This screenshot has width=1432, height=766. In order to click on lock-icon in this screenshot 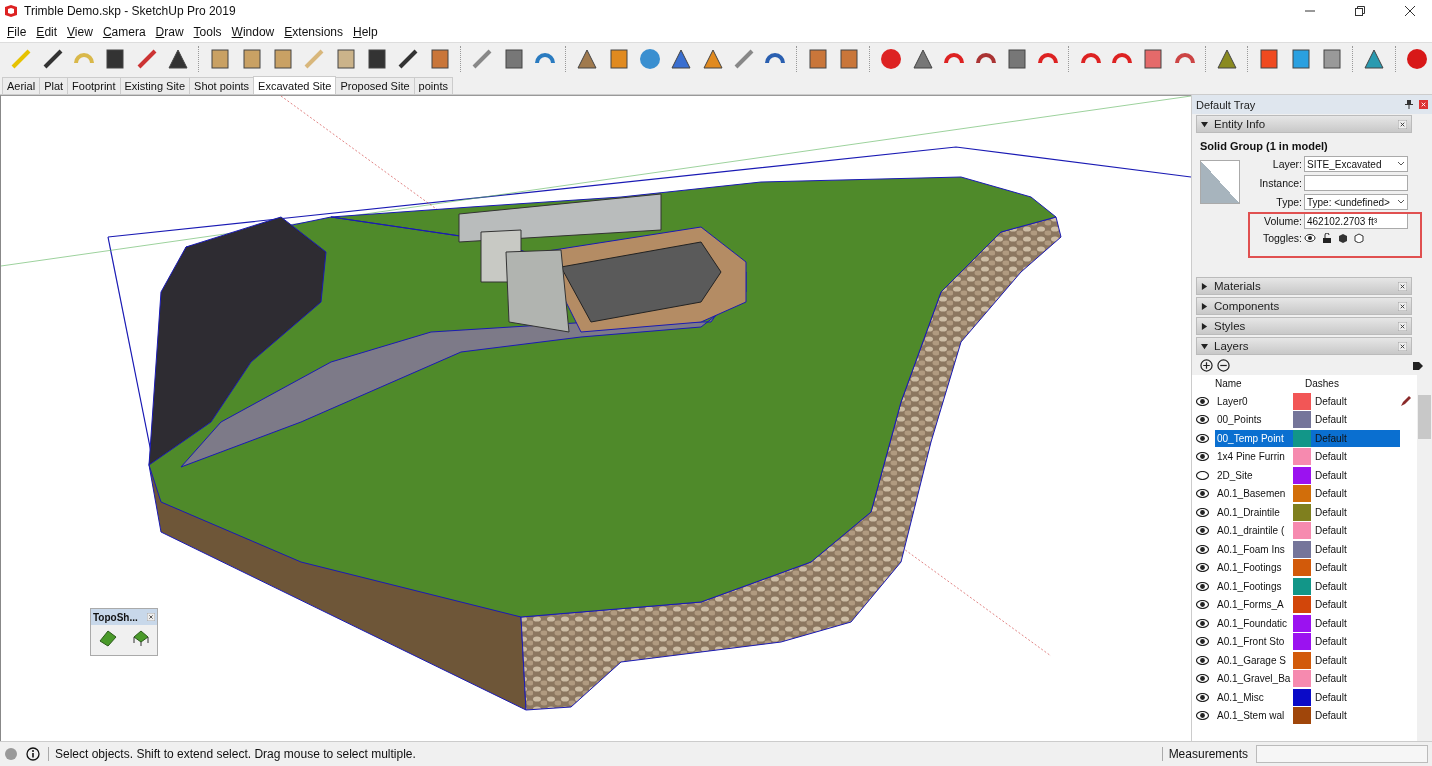, I will do `click(1327, 238)`.